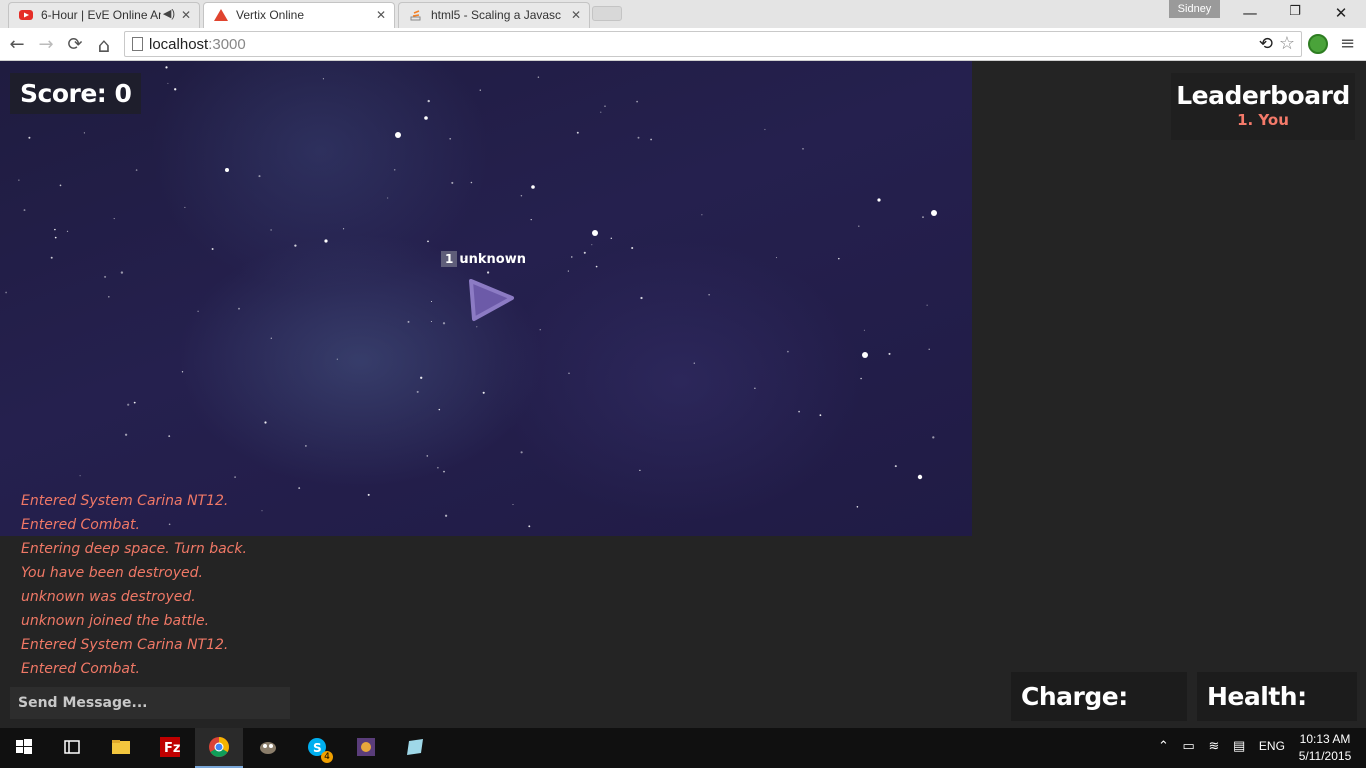 The image size is (1366, 768). Describe the element at coordinates (1295, 11) in the screenshot. I see `restore-icon: ❐` at that location.